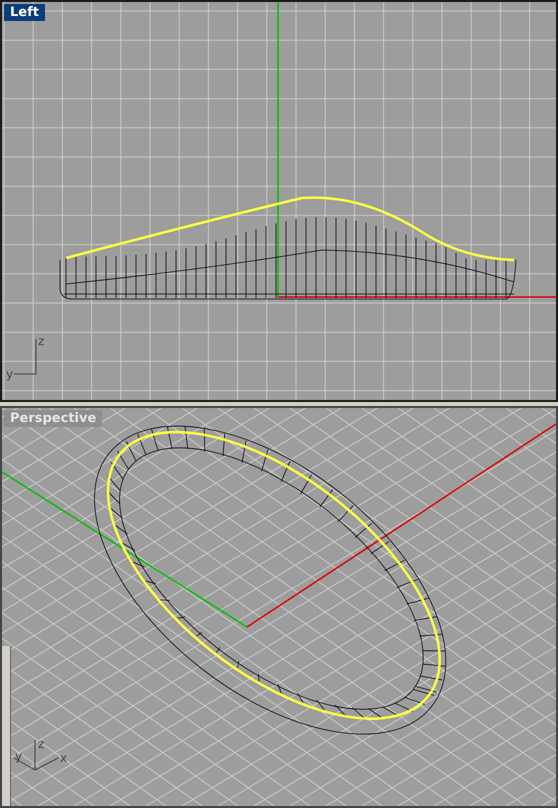 The image size is (558, 808). I want to click on axis-label: x, so click(64, 758).